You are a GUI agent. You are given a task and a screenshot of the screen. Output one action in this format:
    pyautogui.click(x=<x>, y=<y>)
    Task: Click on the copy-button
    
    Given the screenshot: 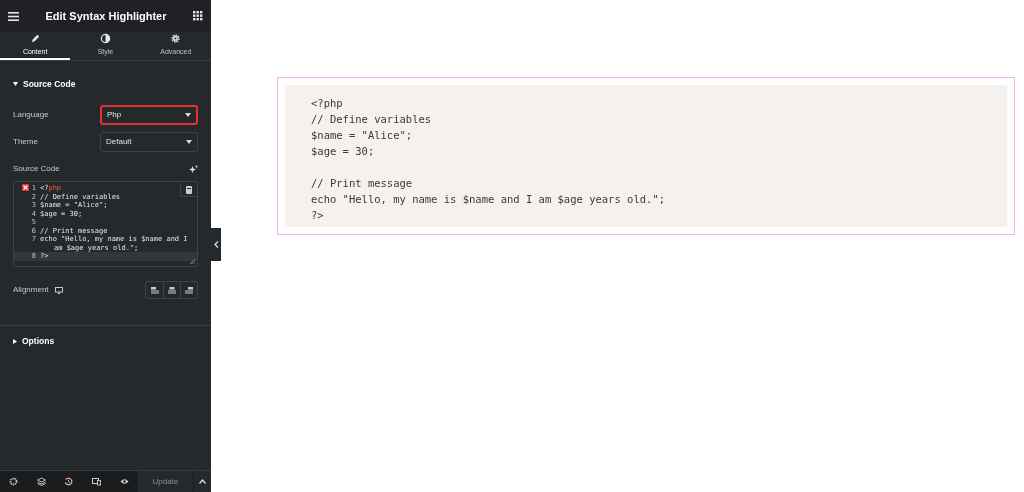 What is the action you would take?
    pyautogui.click(x=188, y=190)
    